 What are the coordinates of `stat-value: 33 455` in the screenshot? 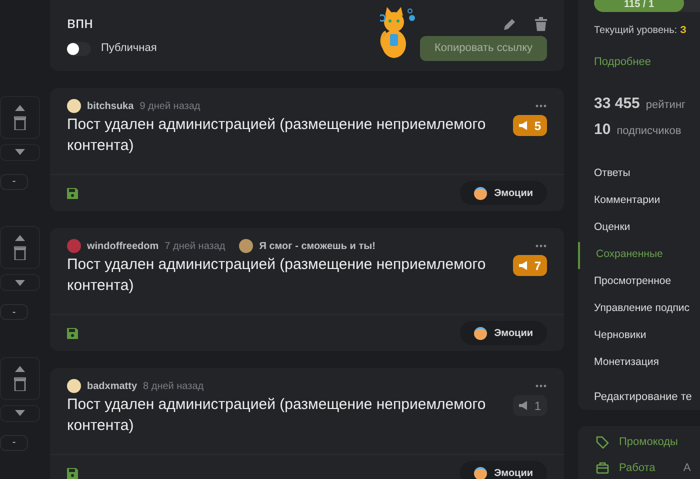 It's located at (617, 104).